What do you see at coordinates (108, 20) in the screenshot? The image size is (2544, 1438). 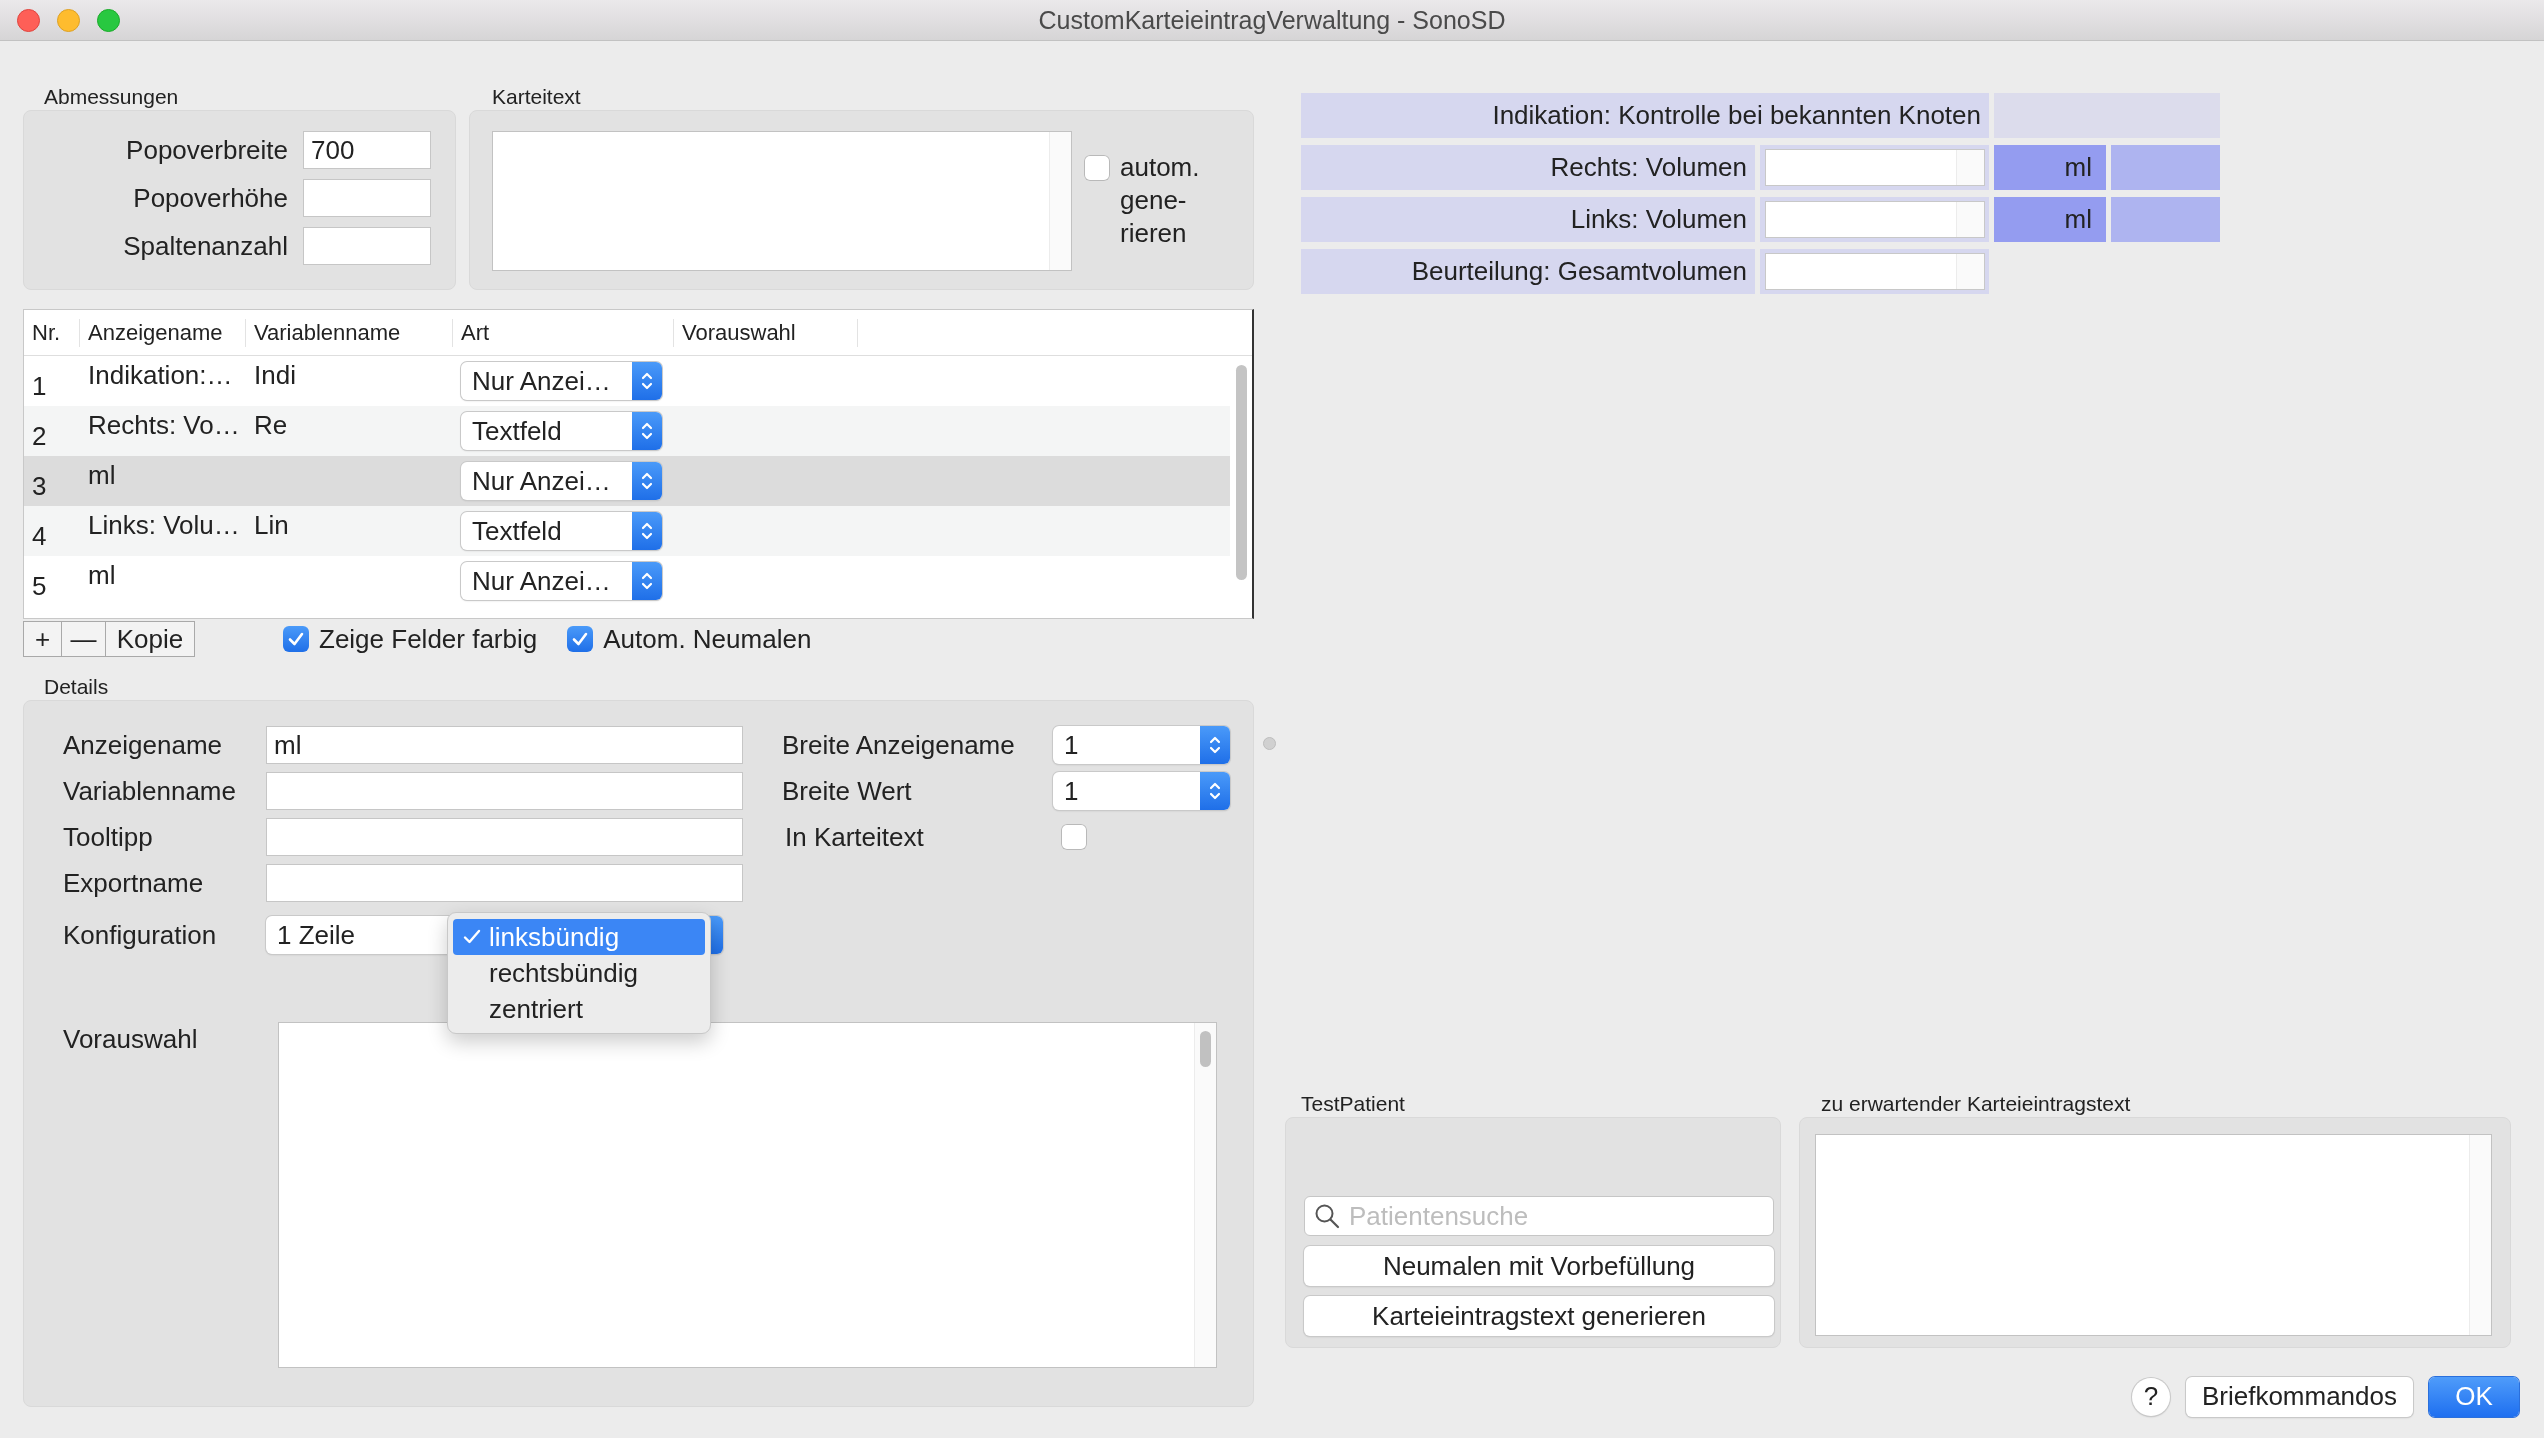 I see `zoom-button` at bounding box center [108, 20].